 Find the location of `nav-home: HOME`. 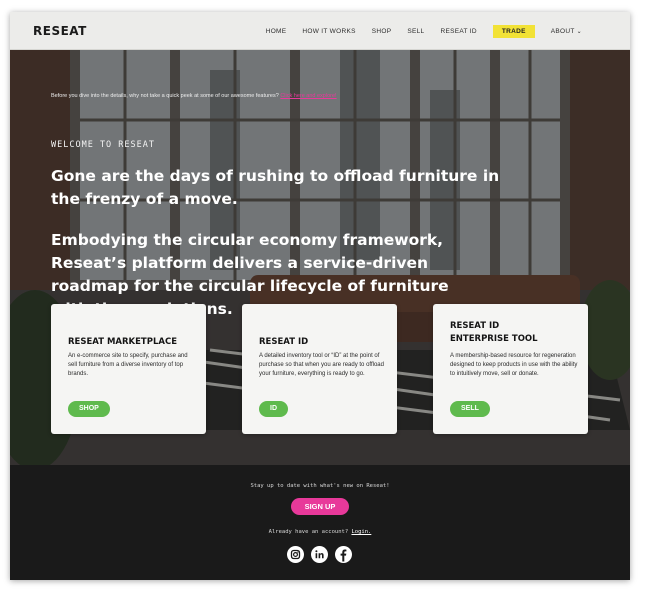

nav-home: HOME is located at coordinates (276, 31).